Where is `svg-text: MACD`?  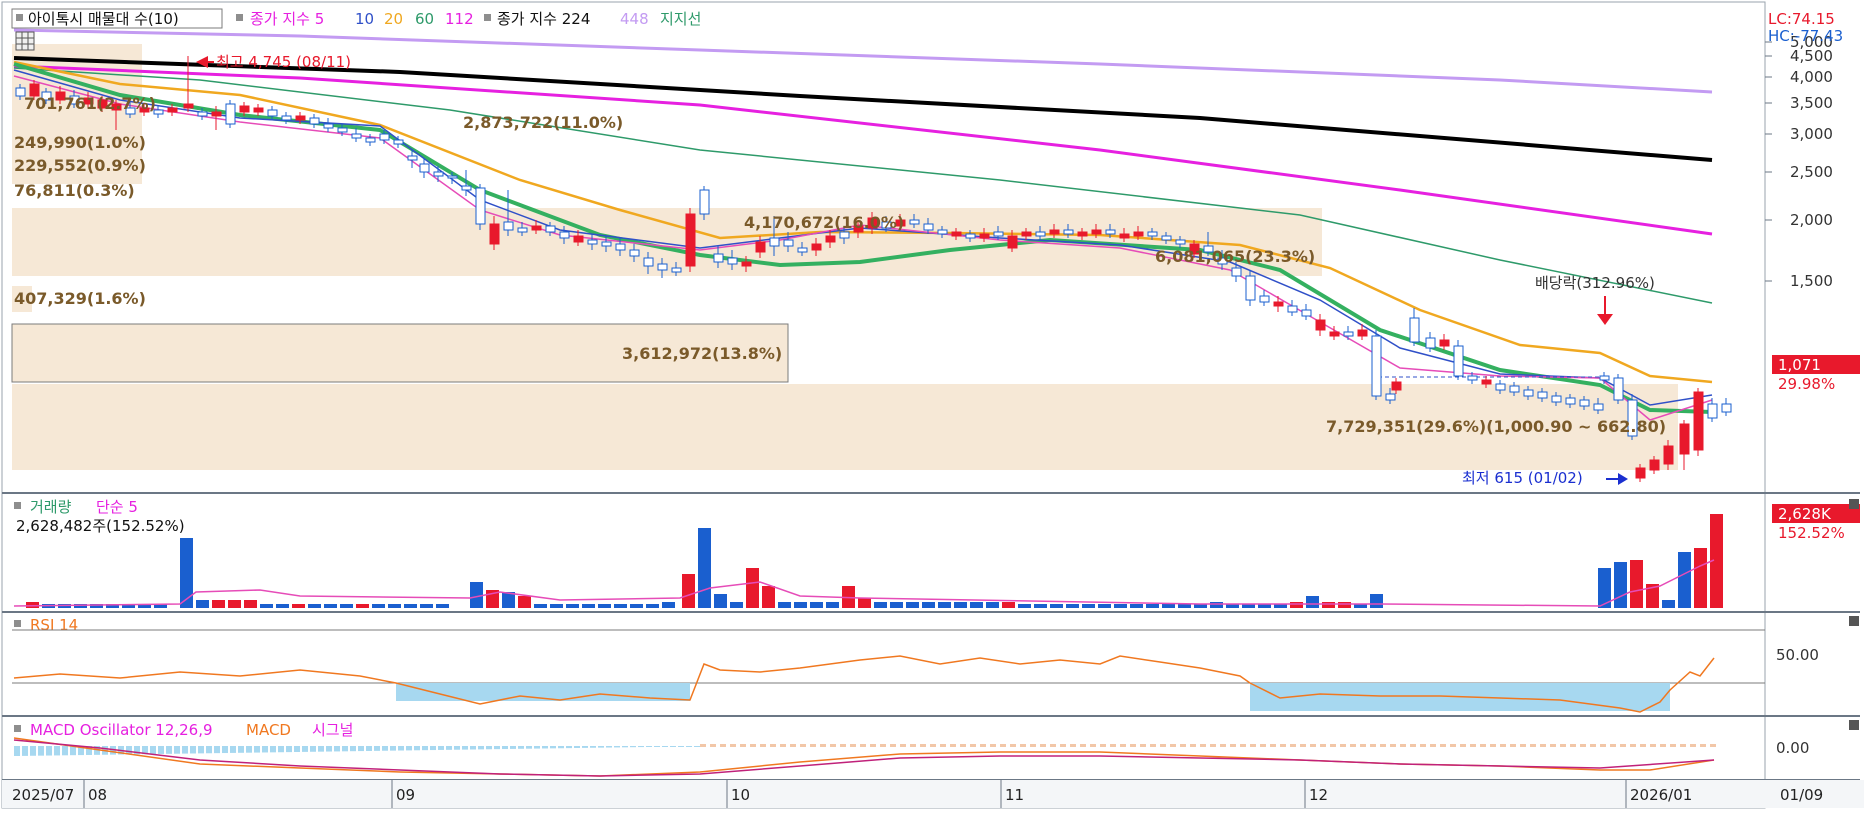 svg-text: MACD is located at coordinates (268, 730).